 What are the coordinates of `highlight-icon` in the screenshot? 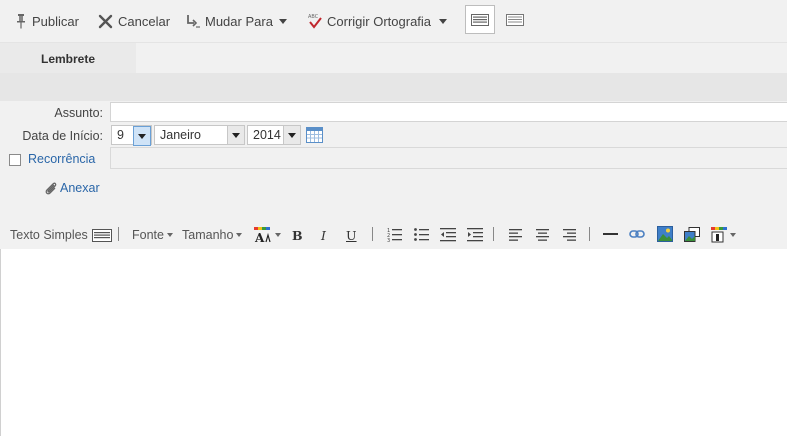 It's located at (719, 235).